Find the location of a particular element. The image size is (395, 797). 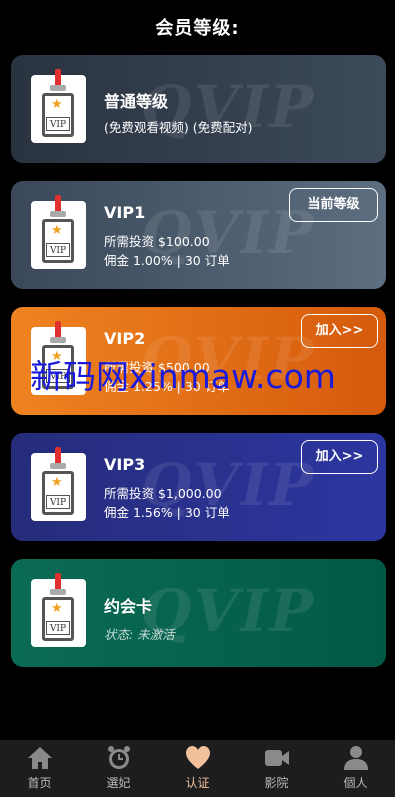

tab-label: 影院 is located at coordinates (276, 783).